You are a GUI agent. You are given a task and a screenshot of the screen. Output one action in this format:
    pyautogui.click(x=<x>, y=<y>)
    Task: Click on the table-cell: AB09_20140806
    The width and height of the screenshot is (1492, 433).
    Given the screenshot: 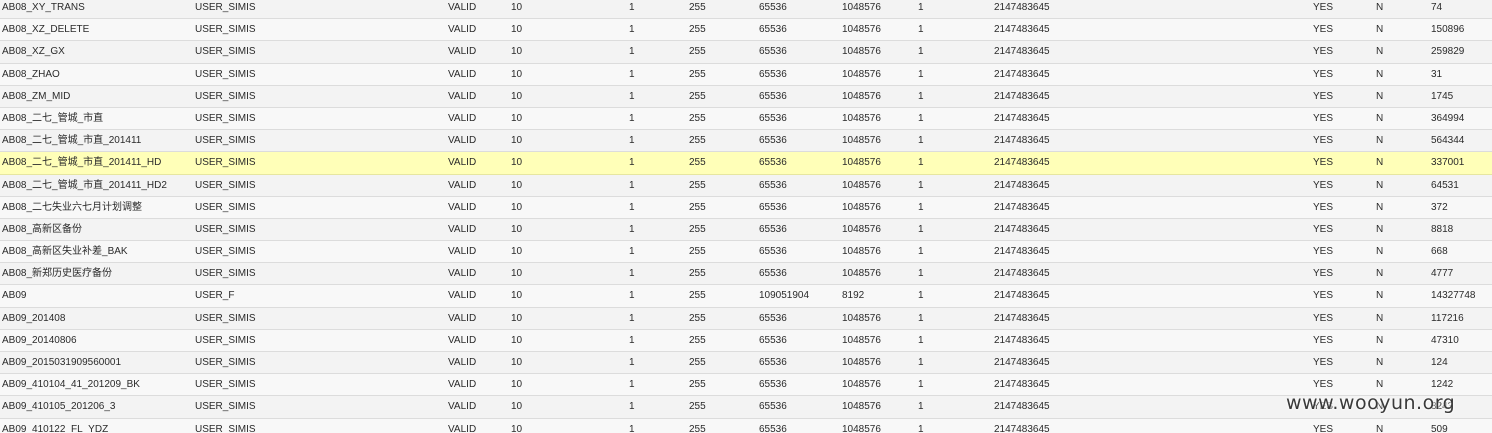 What is the action you would take?
    pyautogui.click(x=39, y=340)
    